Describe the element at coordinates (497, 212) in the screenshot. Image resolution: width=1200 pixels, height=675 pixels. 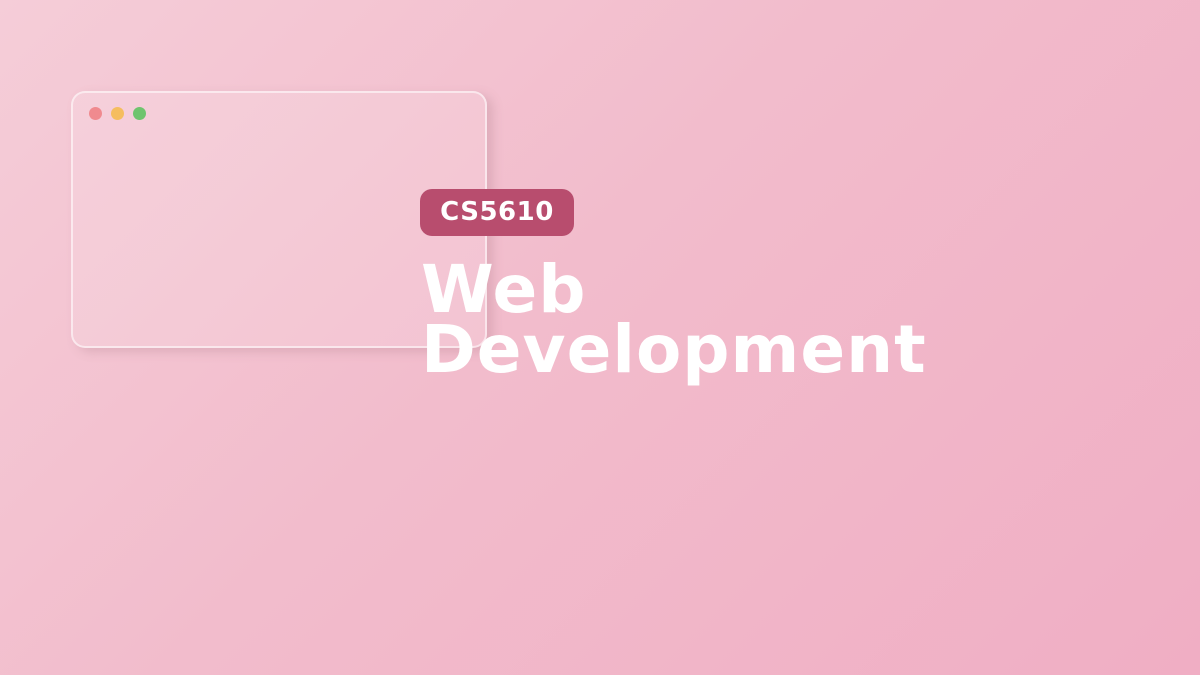
I see `course-code-badge: CS5610` at that location.